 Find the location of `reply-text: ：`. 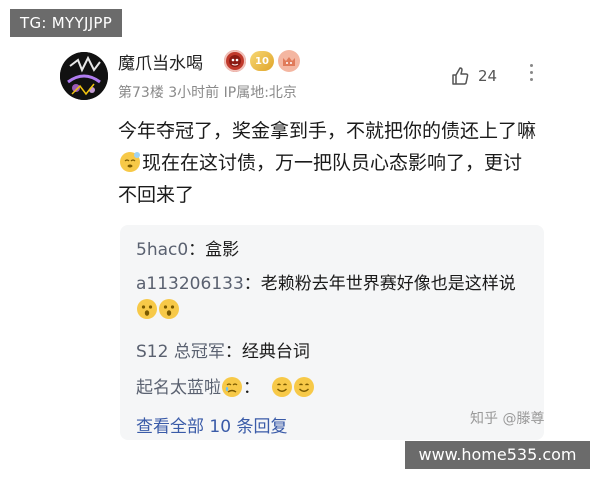

reply-text: ： is located at coordinates (251, 388).